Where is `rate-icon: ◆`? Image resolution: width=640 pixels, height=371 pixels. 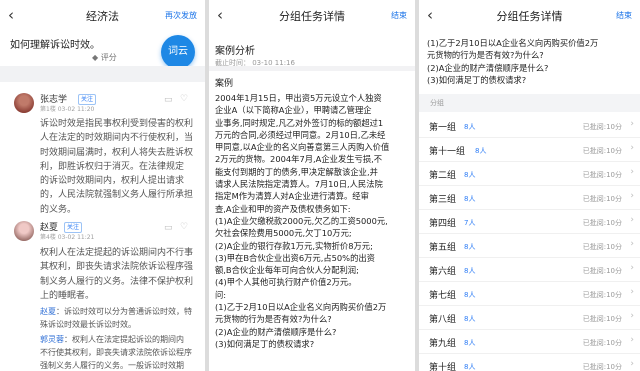 rate-icon: ◆ is located at coordinates (95, 57).